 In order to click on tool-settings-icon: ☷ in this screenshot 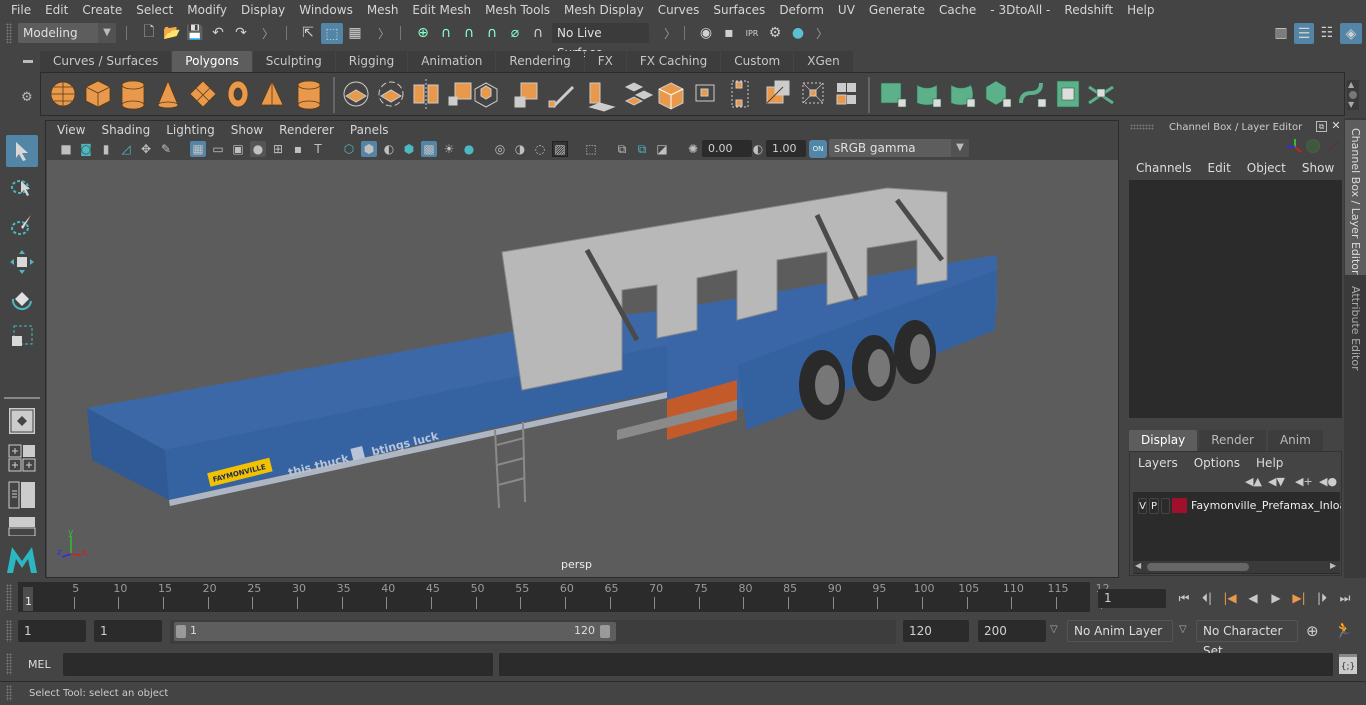, I will do `click(1327, 33)`.